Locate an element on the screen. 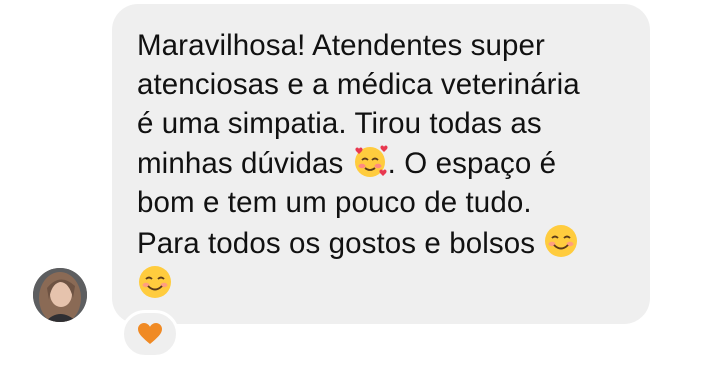 Image resolution: width=708 pixels, height=384 pixels. message-line: Para todos os gostos e bolsos is located at coordinates (383, 243).